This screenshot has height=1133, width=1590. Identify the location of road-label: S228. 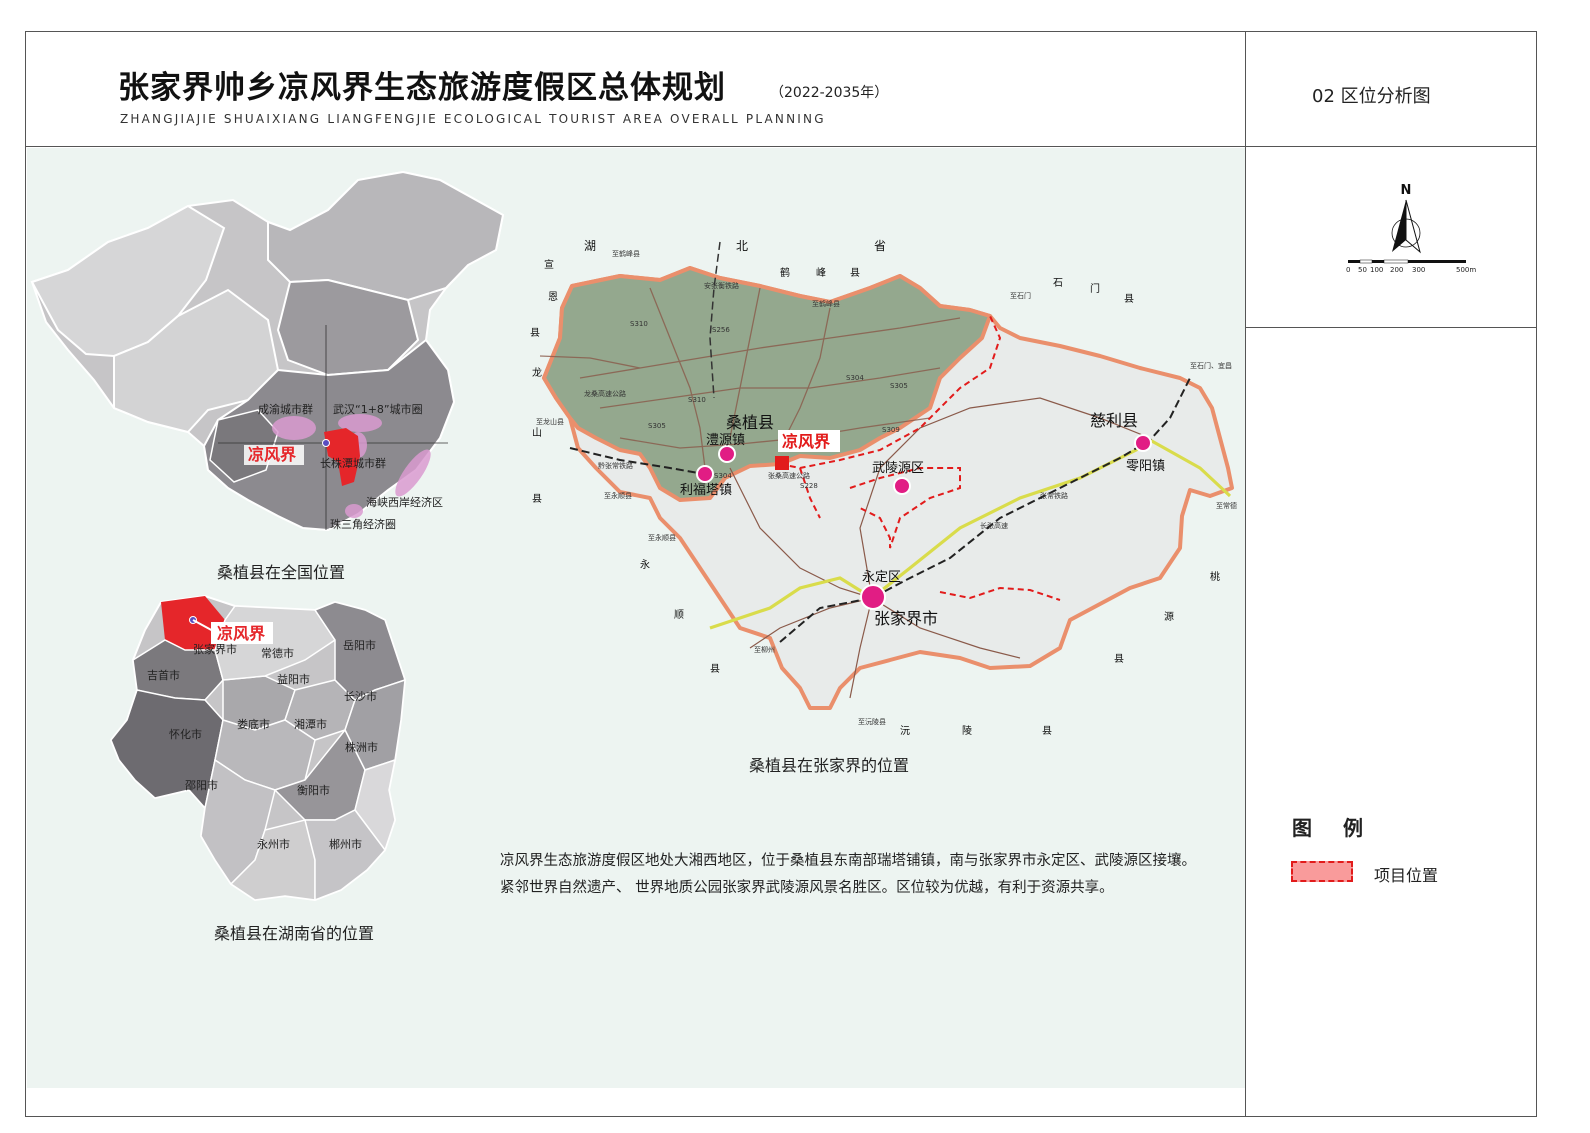
(809, 486).